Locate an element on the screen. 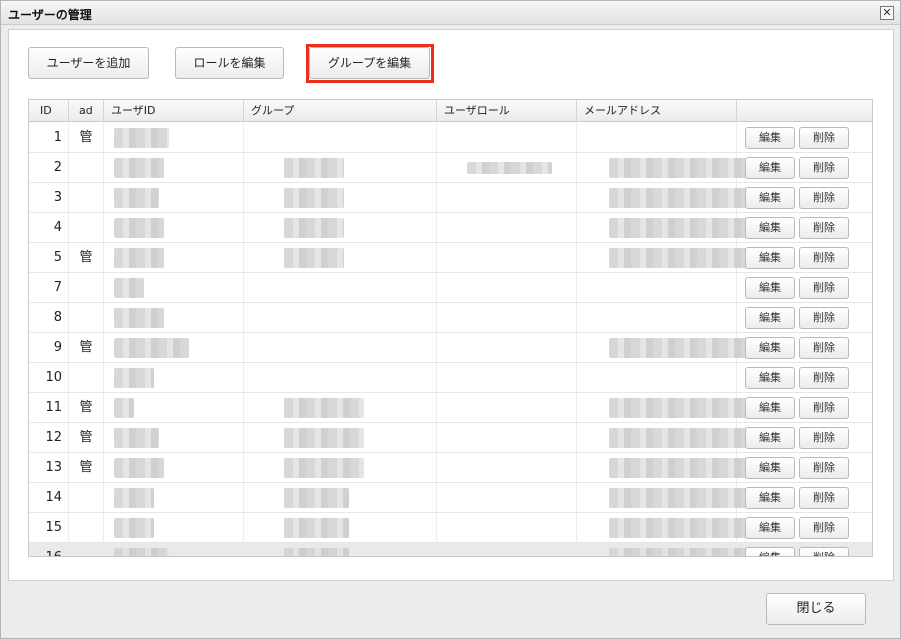 This screenshot has height=639, width=901. cell-id: 2 is located at coordinates (49, 168).